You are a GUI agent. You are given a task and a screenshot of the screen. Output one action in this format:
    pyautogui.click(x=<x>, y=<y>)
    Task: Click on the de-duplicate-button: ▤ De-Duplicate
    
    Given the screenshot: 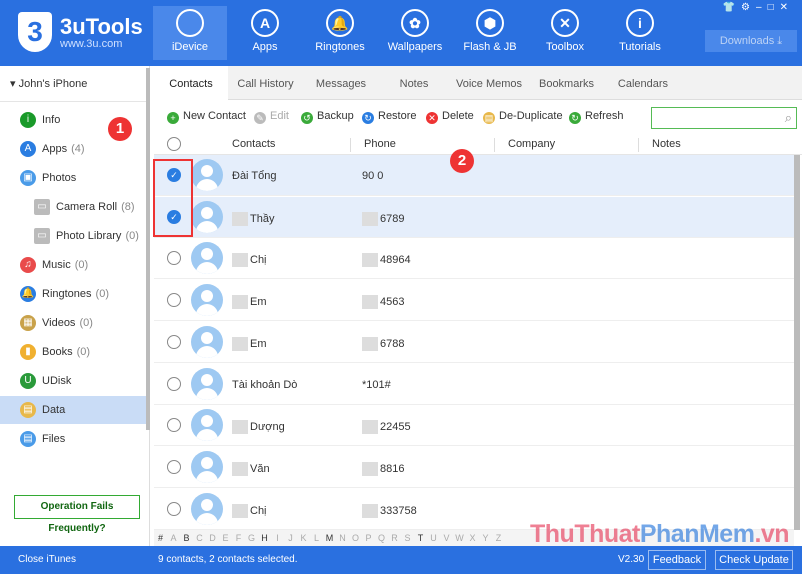 What is the action you would take?
    pyautogui.click(x=523, y=117)
    